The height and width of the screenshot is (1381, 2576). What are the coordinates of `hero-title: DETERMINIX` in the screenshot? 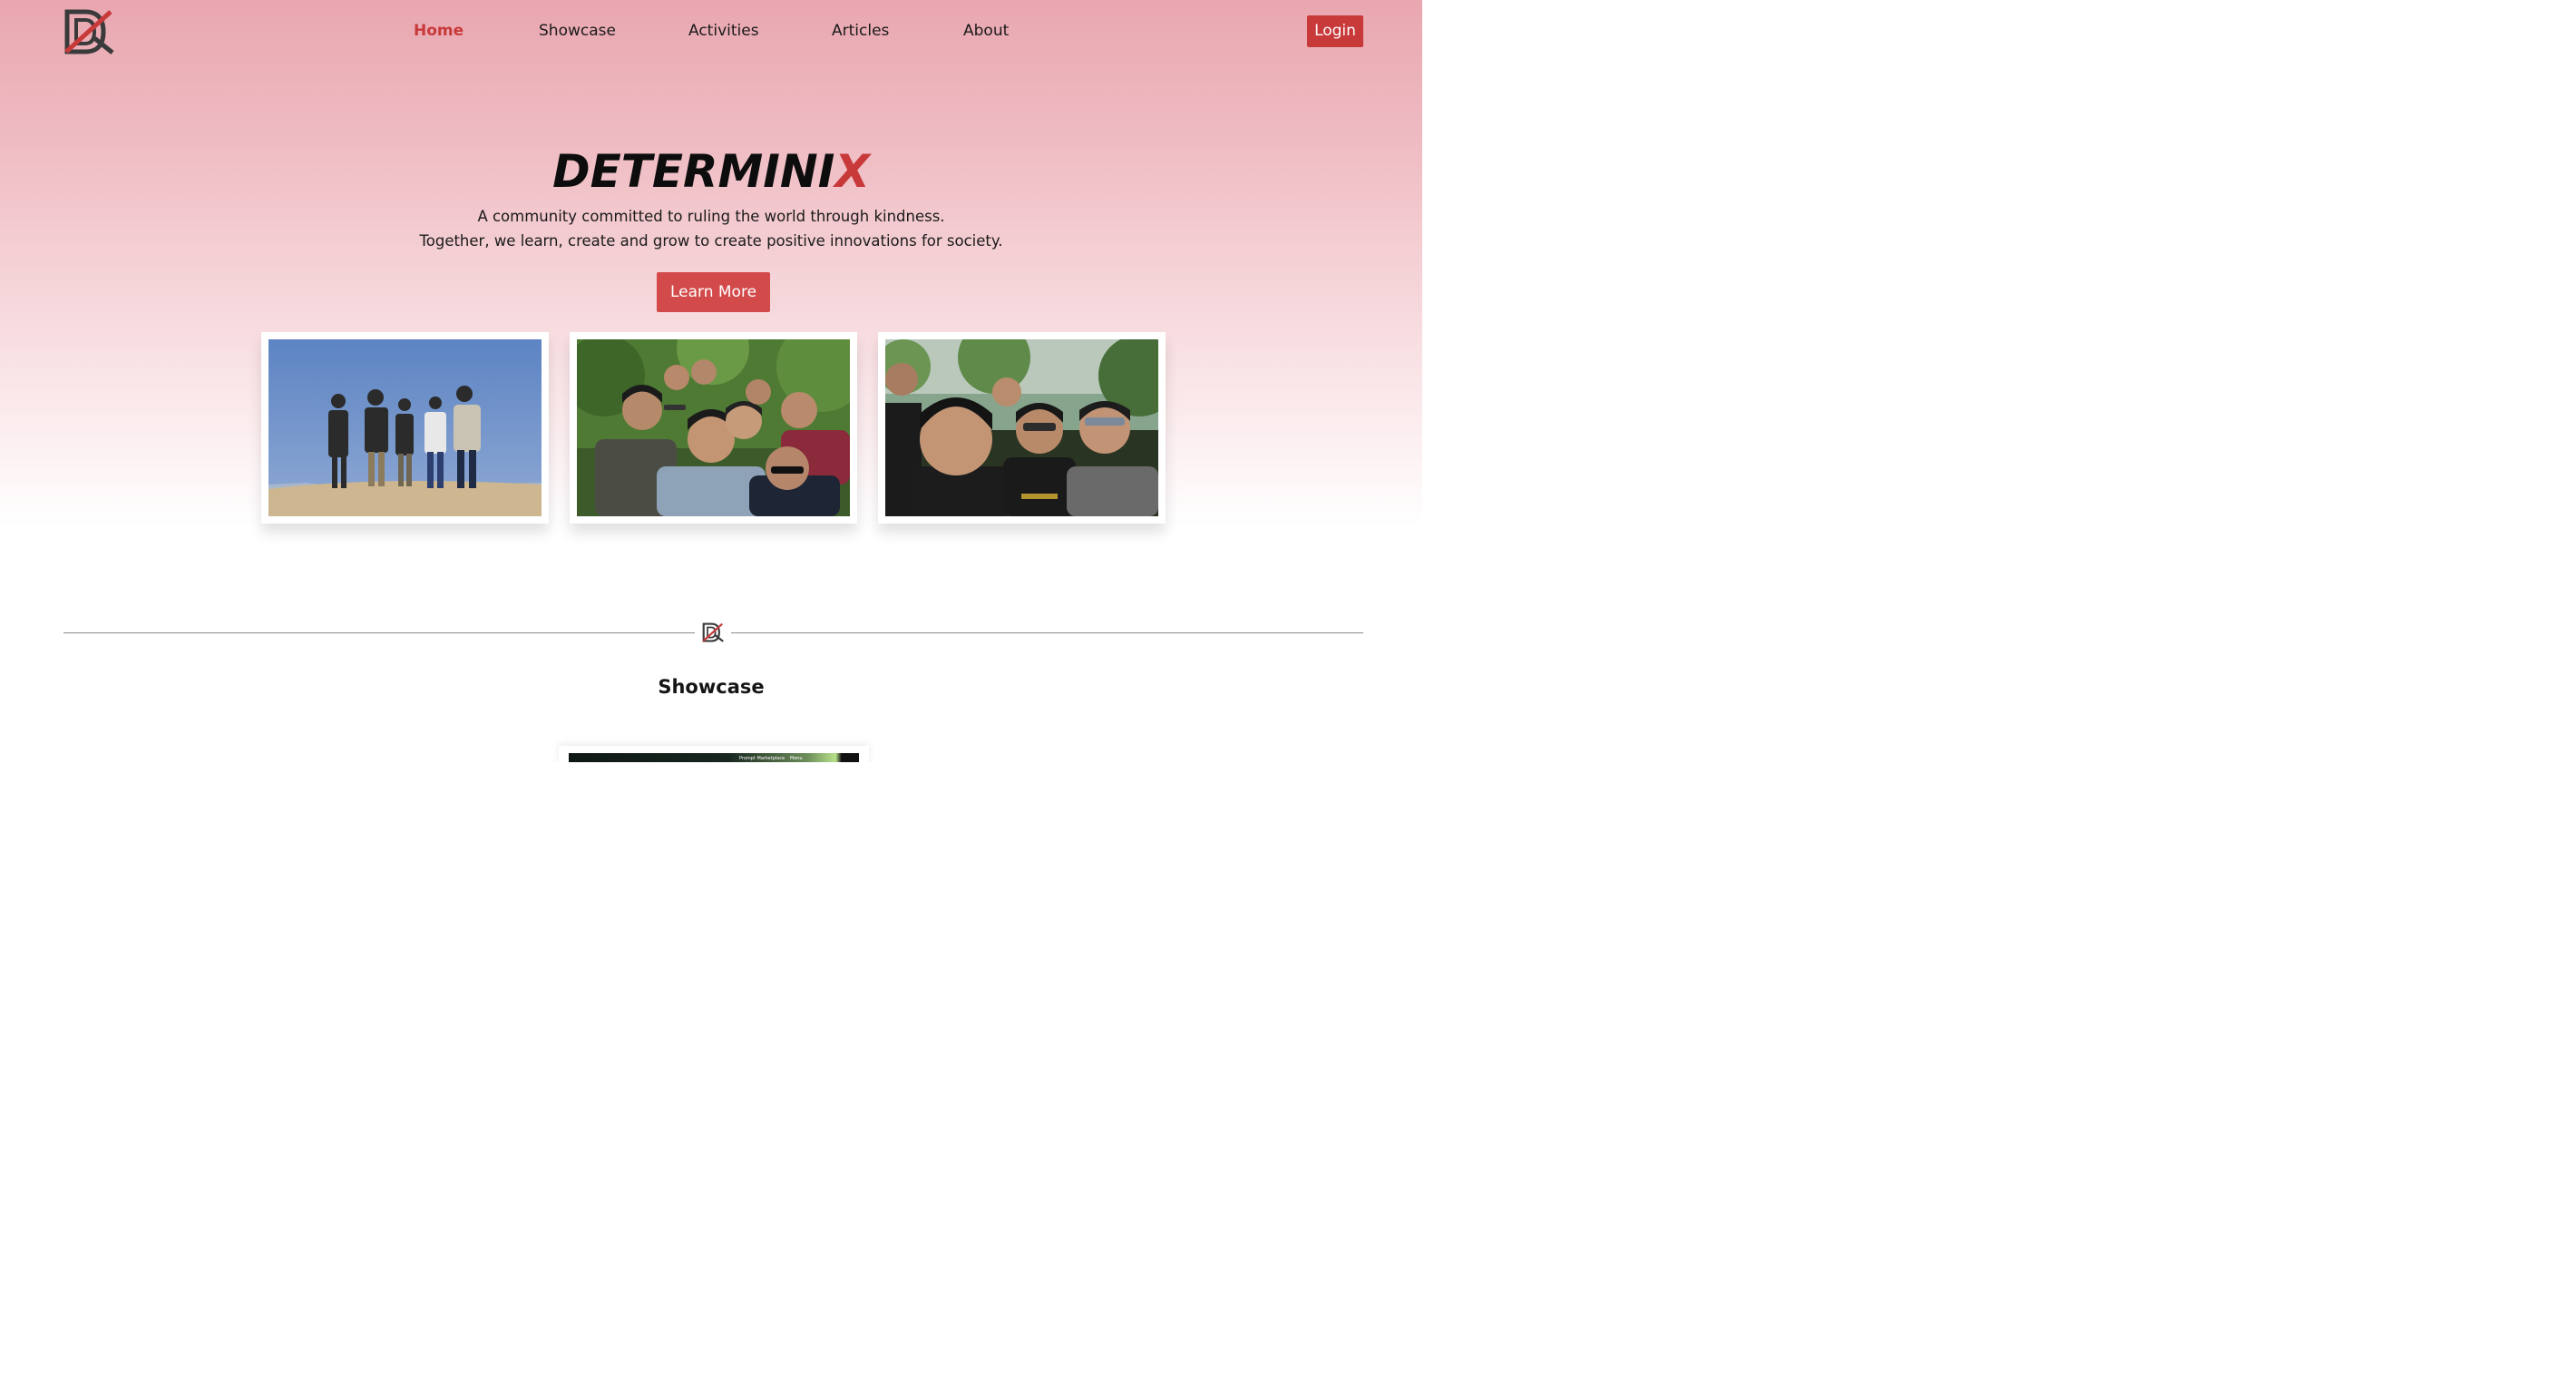 It's located at (711, 171).